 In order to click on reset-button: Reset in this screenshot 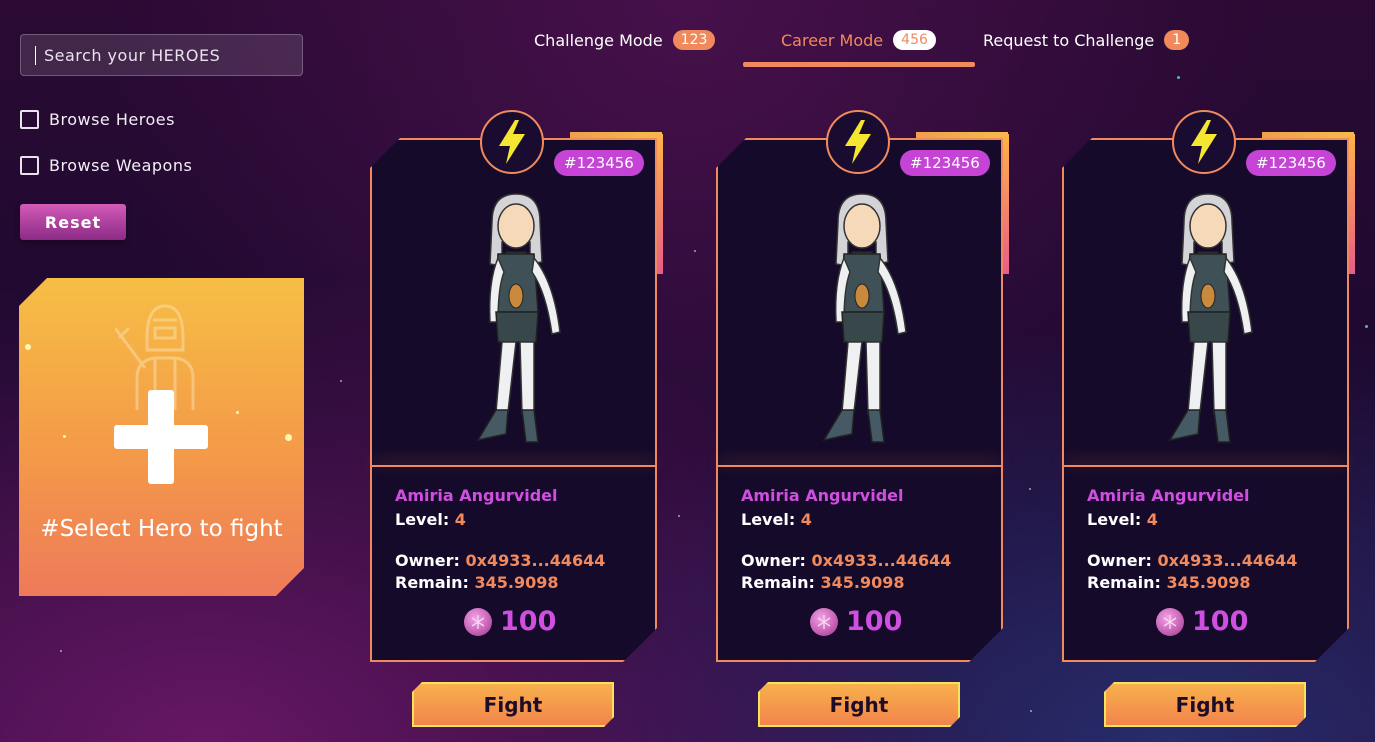, I will do `click(73, 222)`.